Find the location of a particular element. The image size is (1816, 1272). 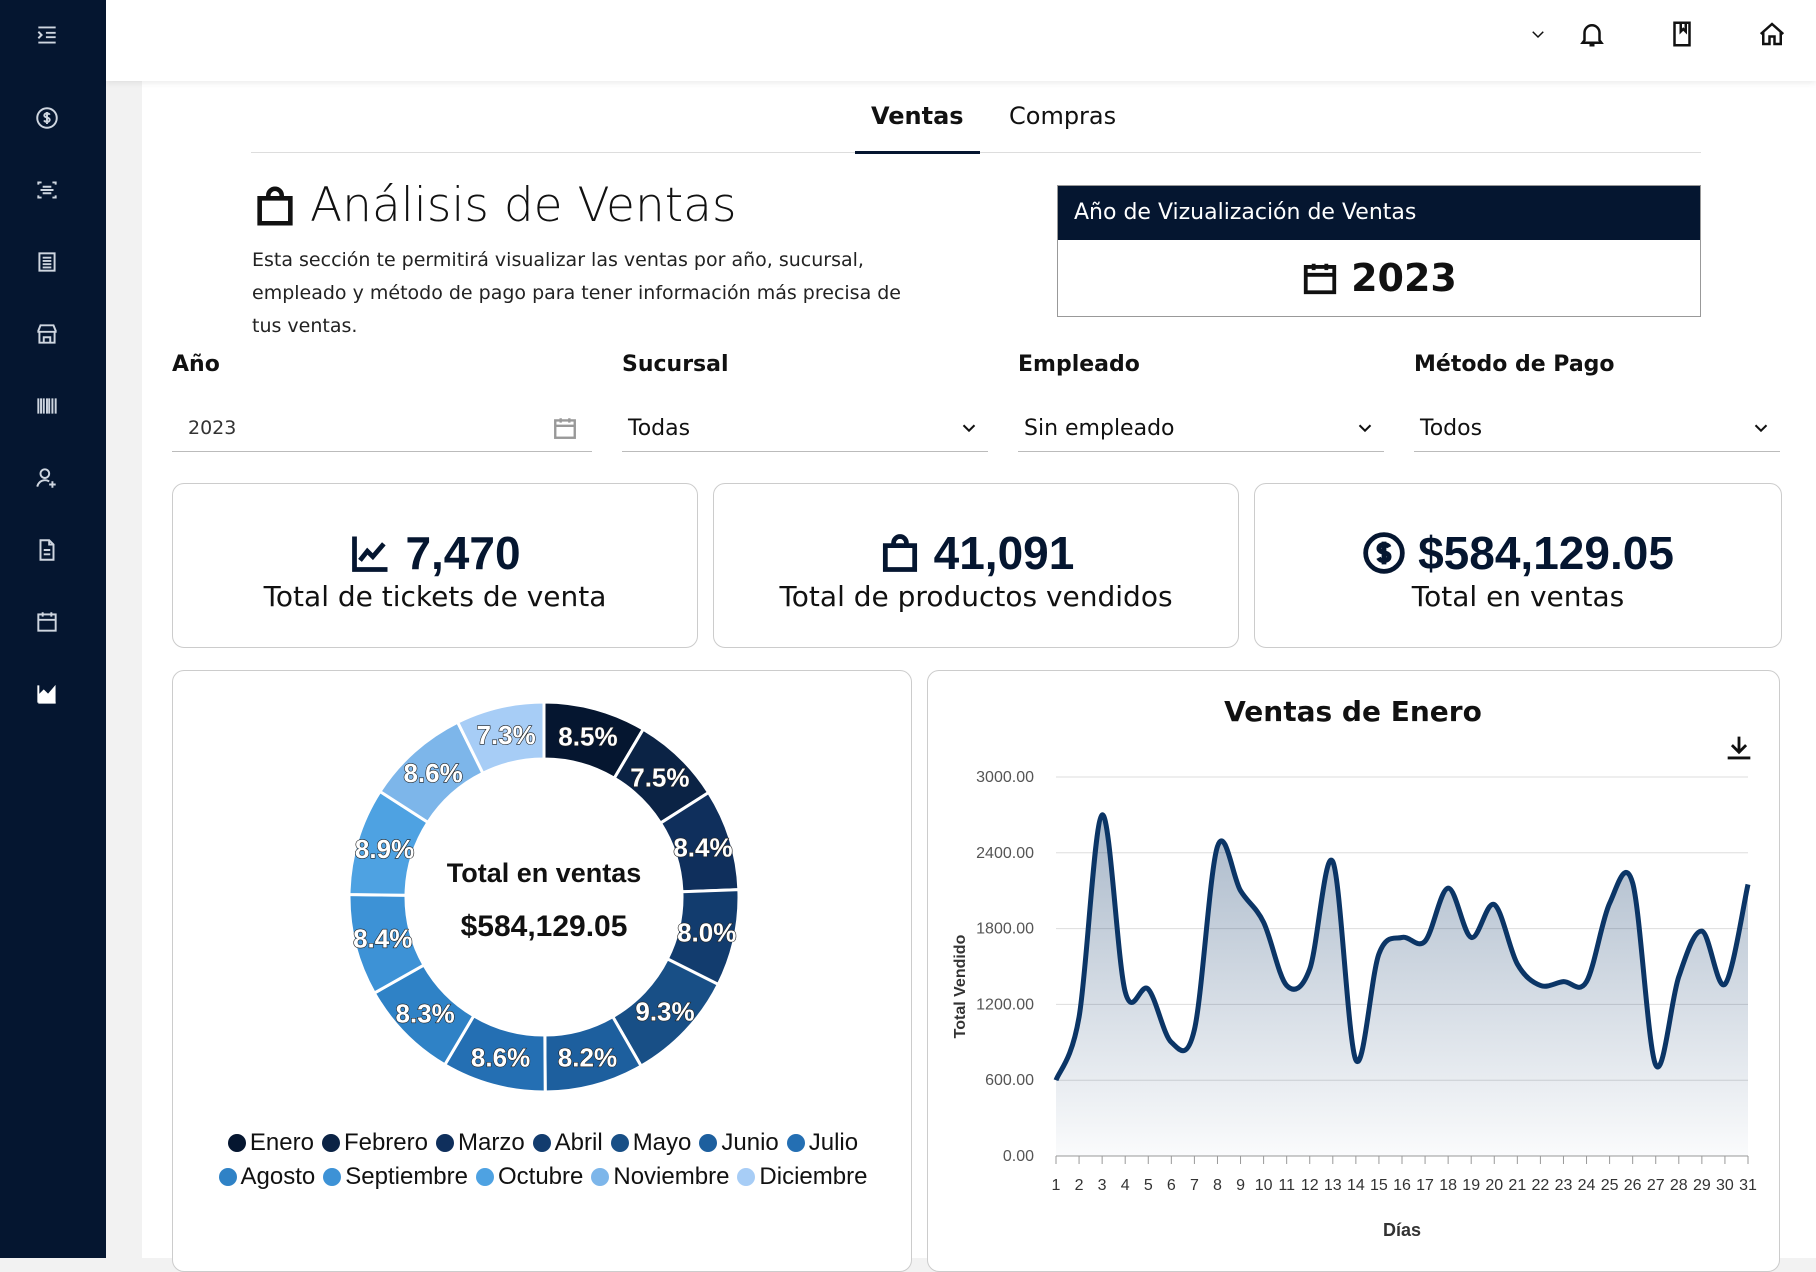

x-tick-label: 25 is located at coordinates (1610, 1185).